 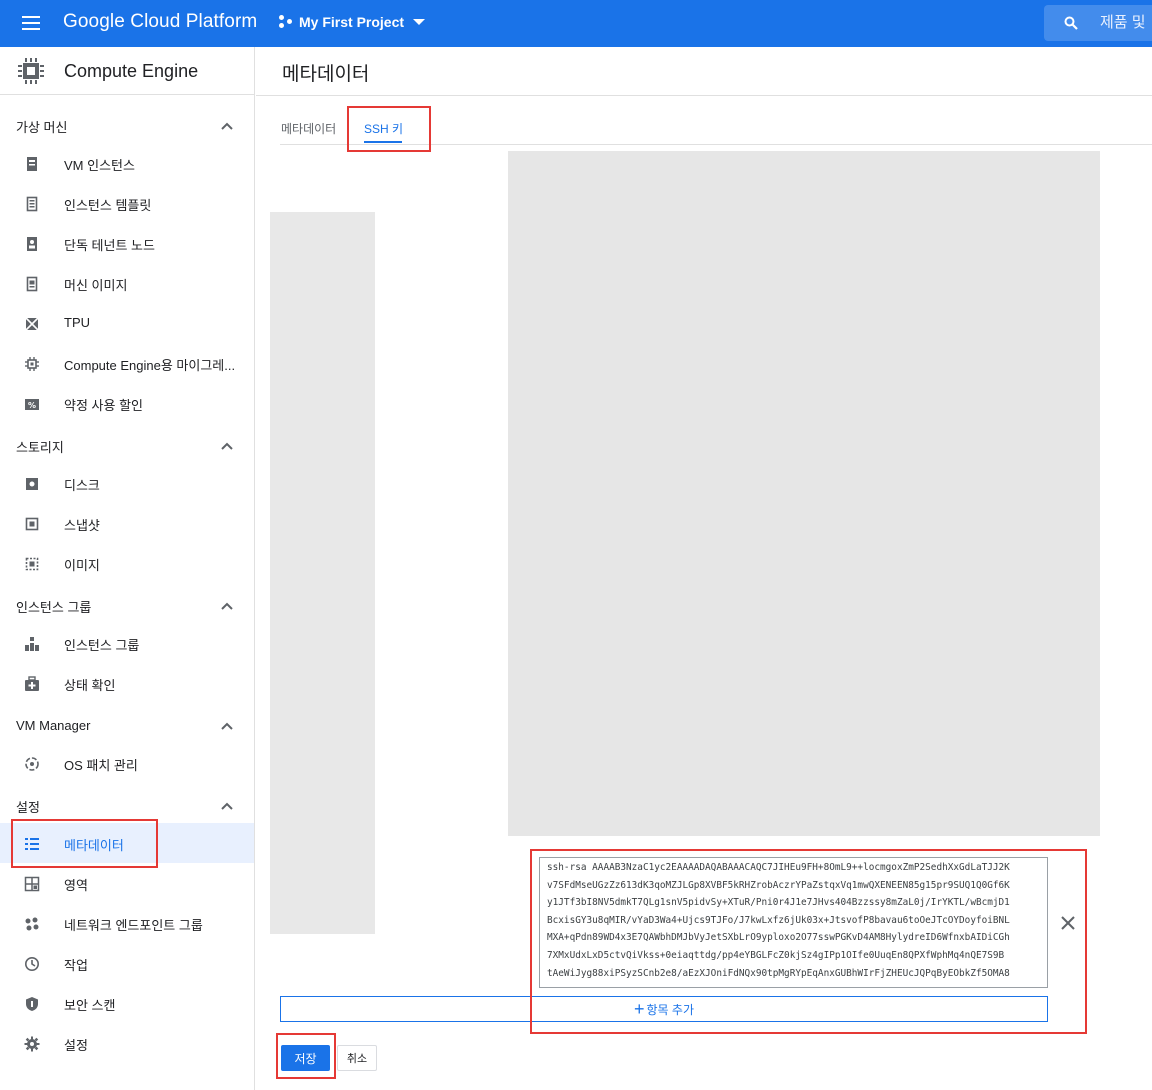 I want to click on sidebar-item-tpu: TPU, so click(x=127, y=323).